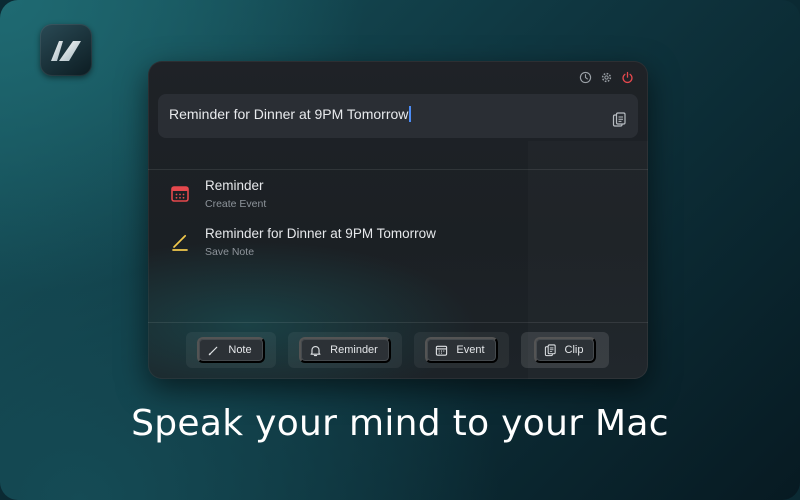 The image size is (800, 500). What do you see at coordinates (574, 350) in the screenshot?
I see `clip-button-label: Clip` at bounding box center [574, 350].